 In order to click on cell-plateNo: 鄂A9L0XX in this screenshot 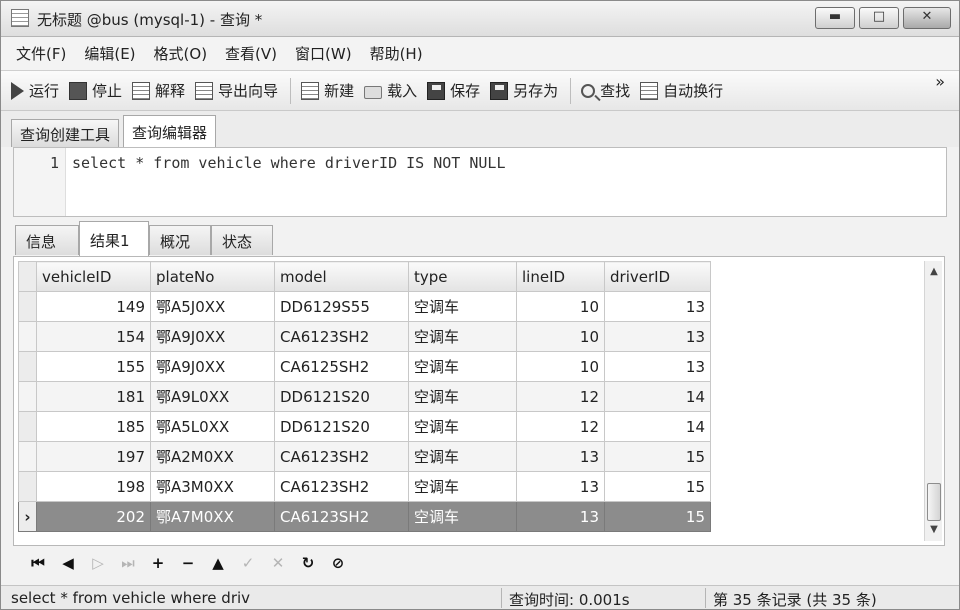, I will do `click(212, 396)`.